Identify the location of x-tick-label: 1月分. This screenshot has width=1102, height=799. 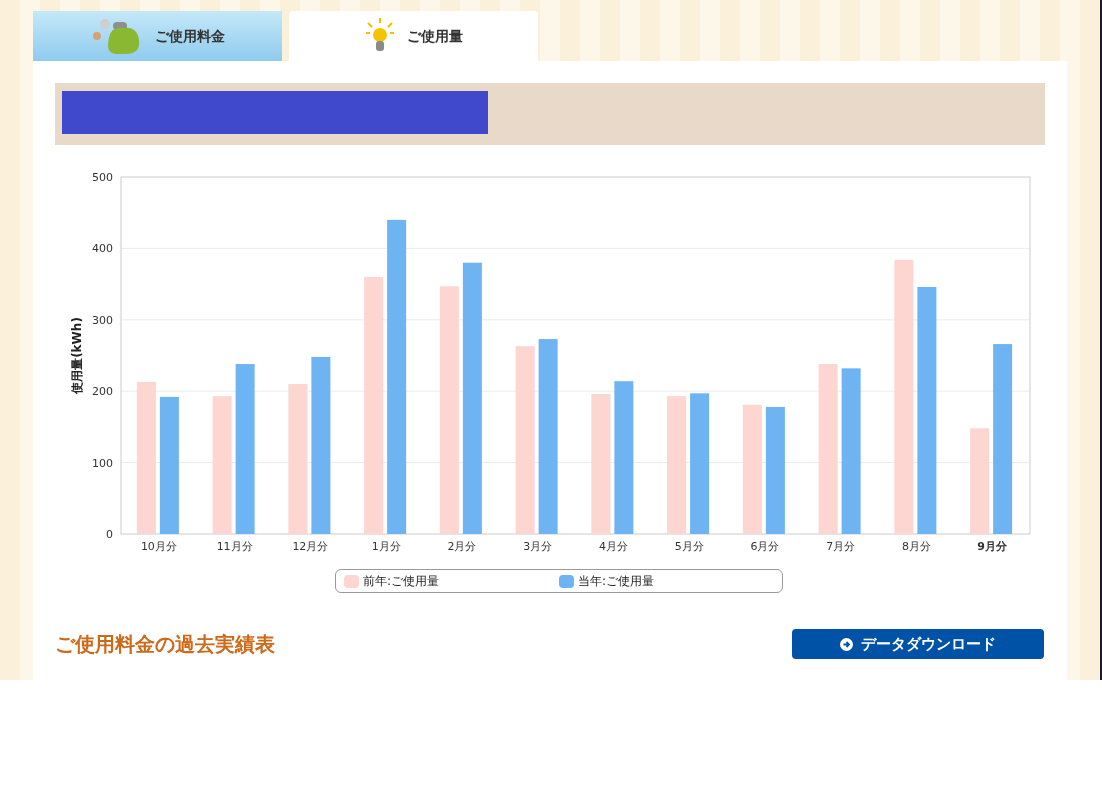
(386, 546).